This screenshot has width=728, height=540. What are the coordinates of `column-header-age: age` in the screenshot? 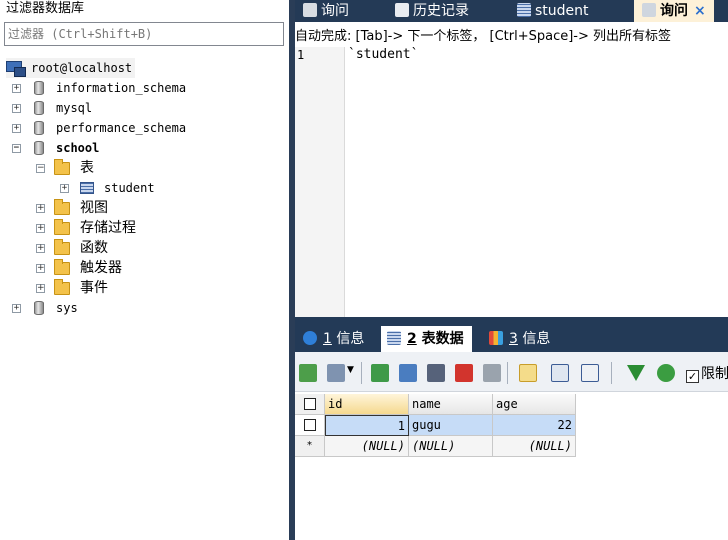 It's located at (534, 404).